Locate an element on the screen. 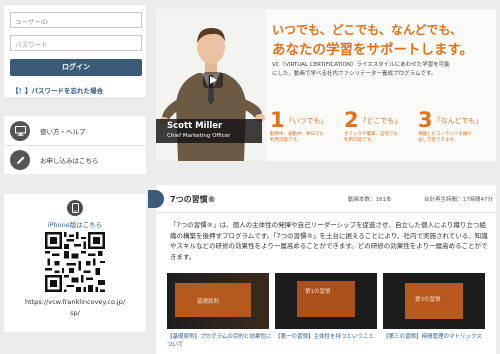  feature-anytime: 1「いつでも」 勤務中、通勤中、休日でも利用可能です。 is located at coordinates (299, 126).